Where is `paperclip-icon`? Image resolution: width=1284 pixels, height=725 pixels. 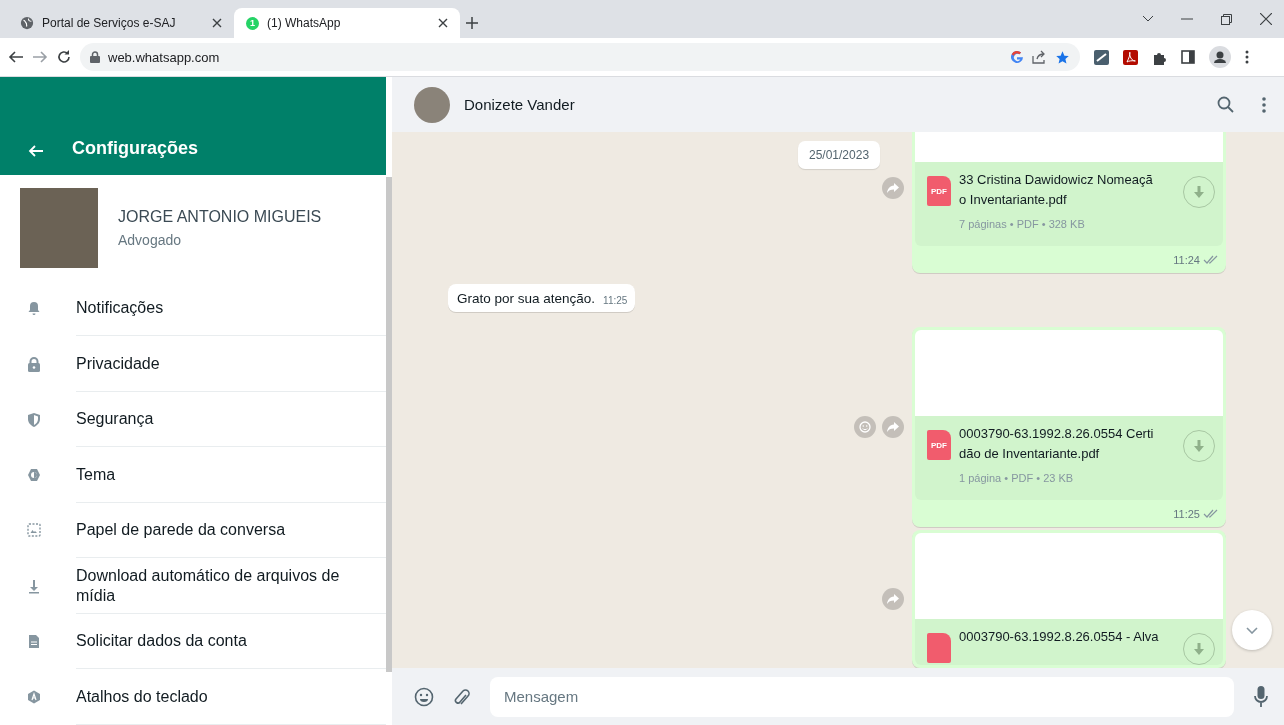 paperclip-icon is located at coordinates (462, 696).